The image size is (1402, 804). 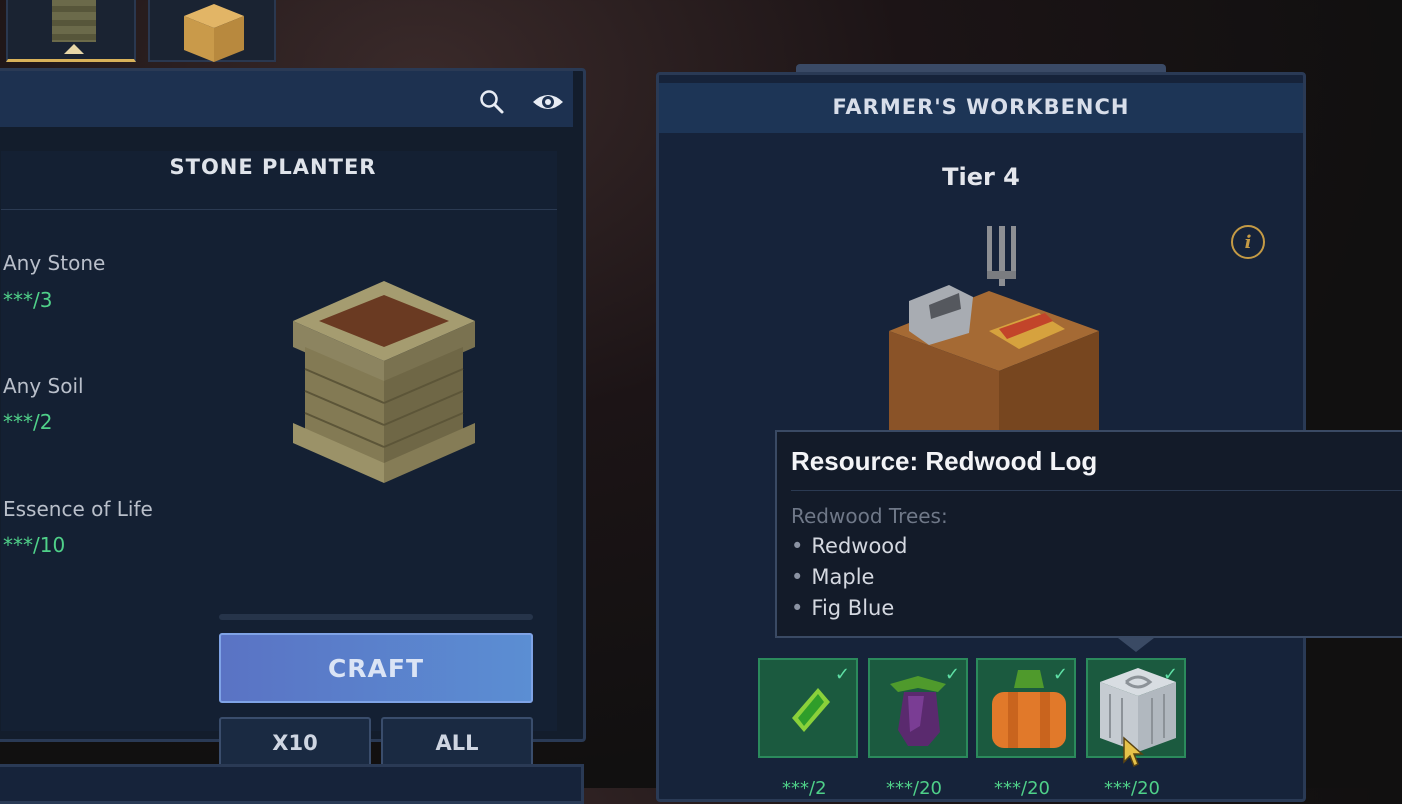 What do you see at coordinates (1136, 645) in the screenshot?
I see `selected-slot-marker` at bounding box center [1136, 645].